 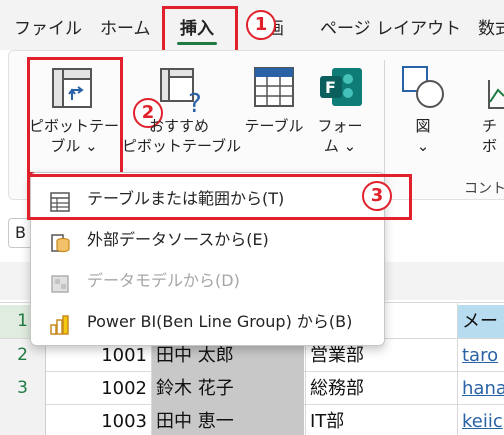 I want to click on menu-item-from-external-source: 外部データソースから(E), so click(x=207, y=240).